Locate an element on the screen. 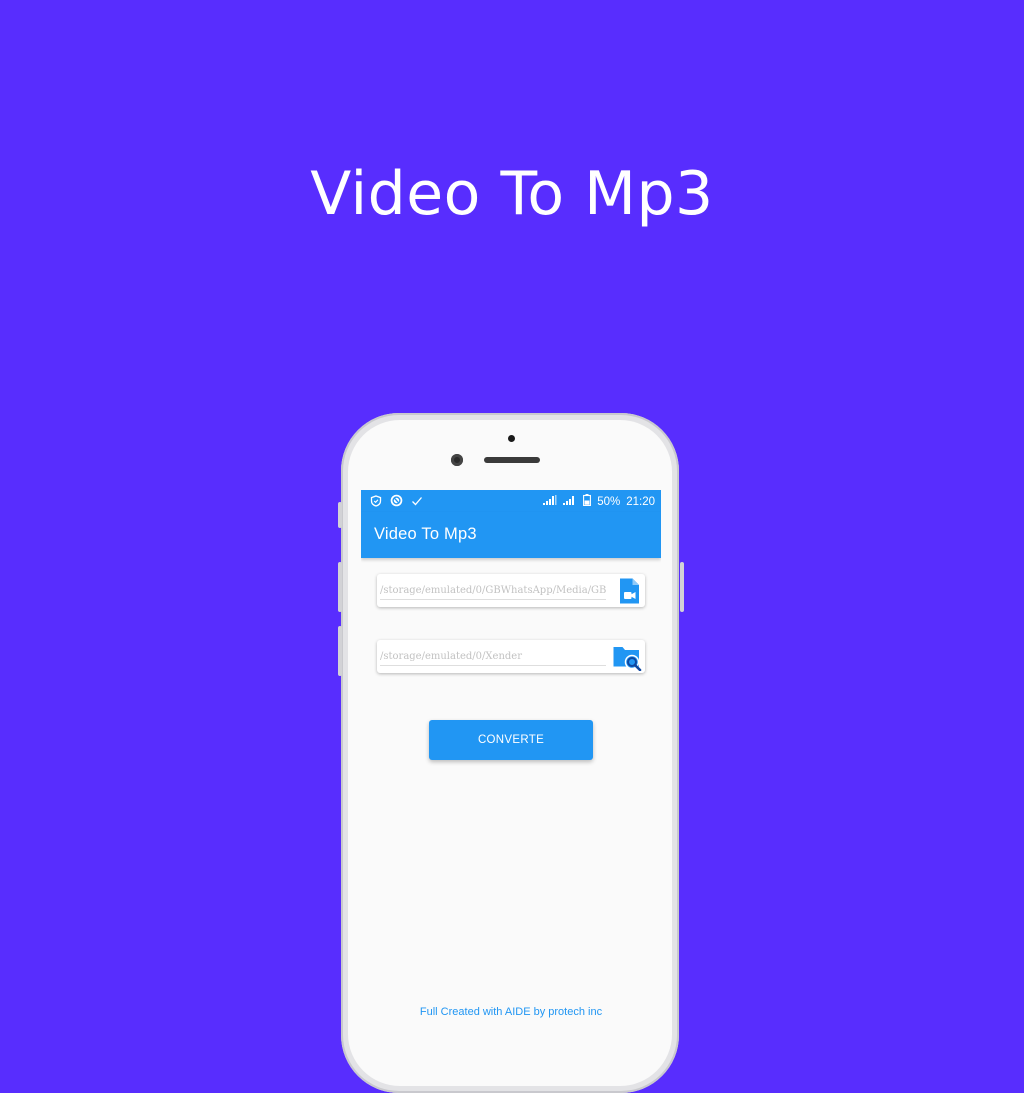 The image size is (1024, 1093). phone-screen: 50% 21:20 Video To Mp3 CONVE is located at coordinates (511, 757).